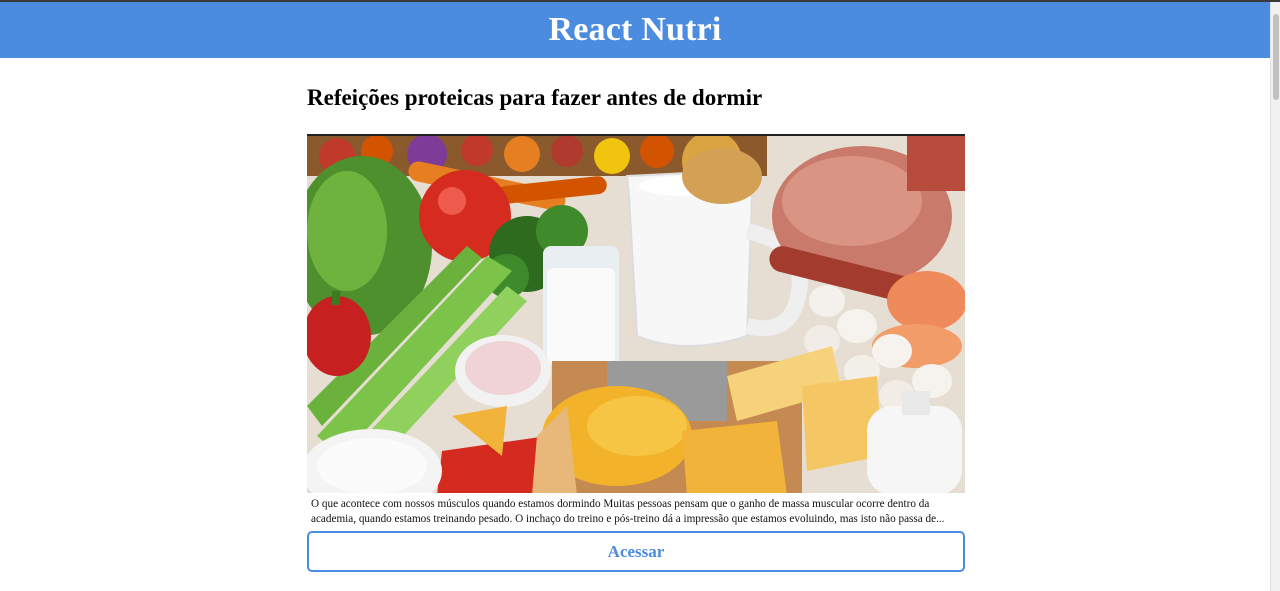  Describe the element at coordinates (1275, 296) in the screenshot. I see `vertical-scrollbar` at that location.